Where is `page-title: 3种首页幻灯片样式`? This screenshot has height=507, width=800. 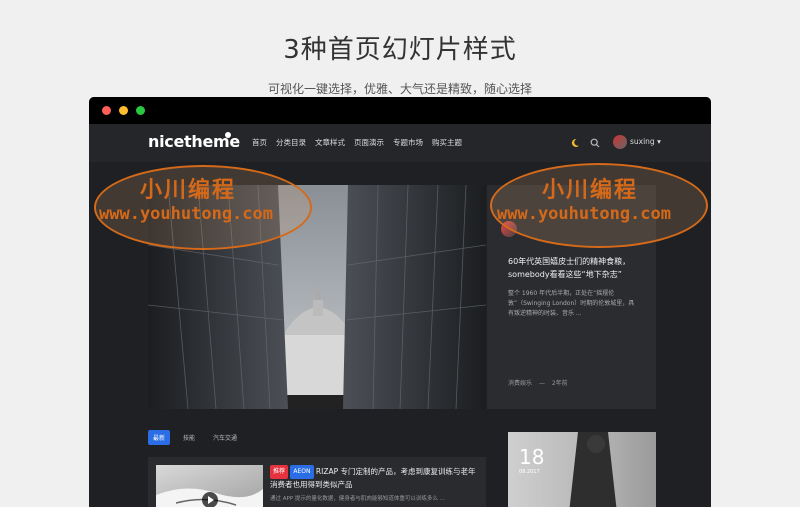 page-title: 3种首页幻灯片样式 is located at coordinates (400, 50).